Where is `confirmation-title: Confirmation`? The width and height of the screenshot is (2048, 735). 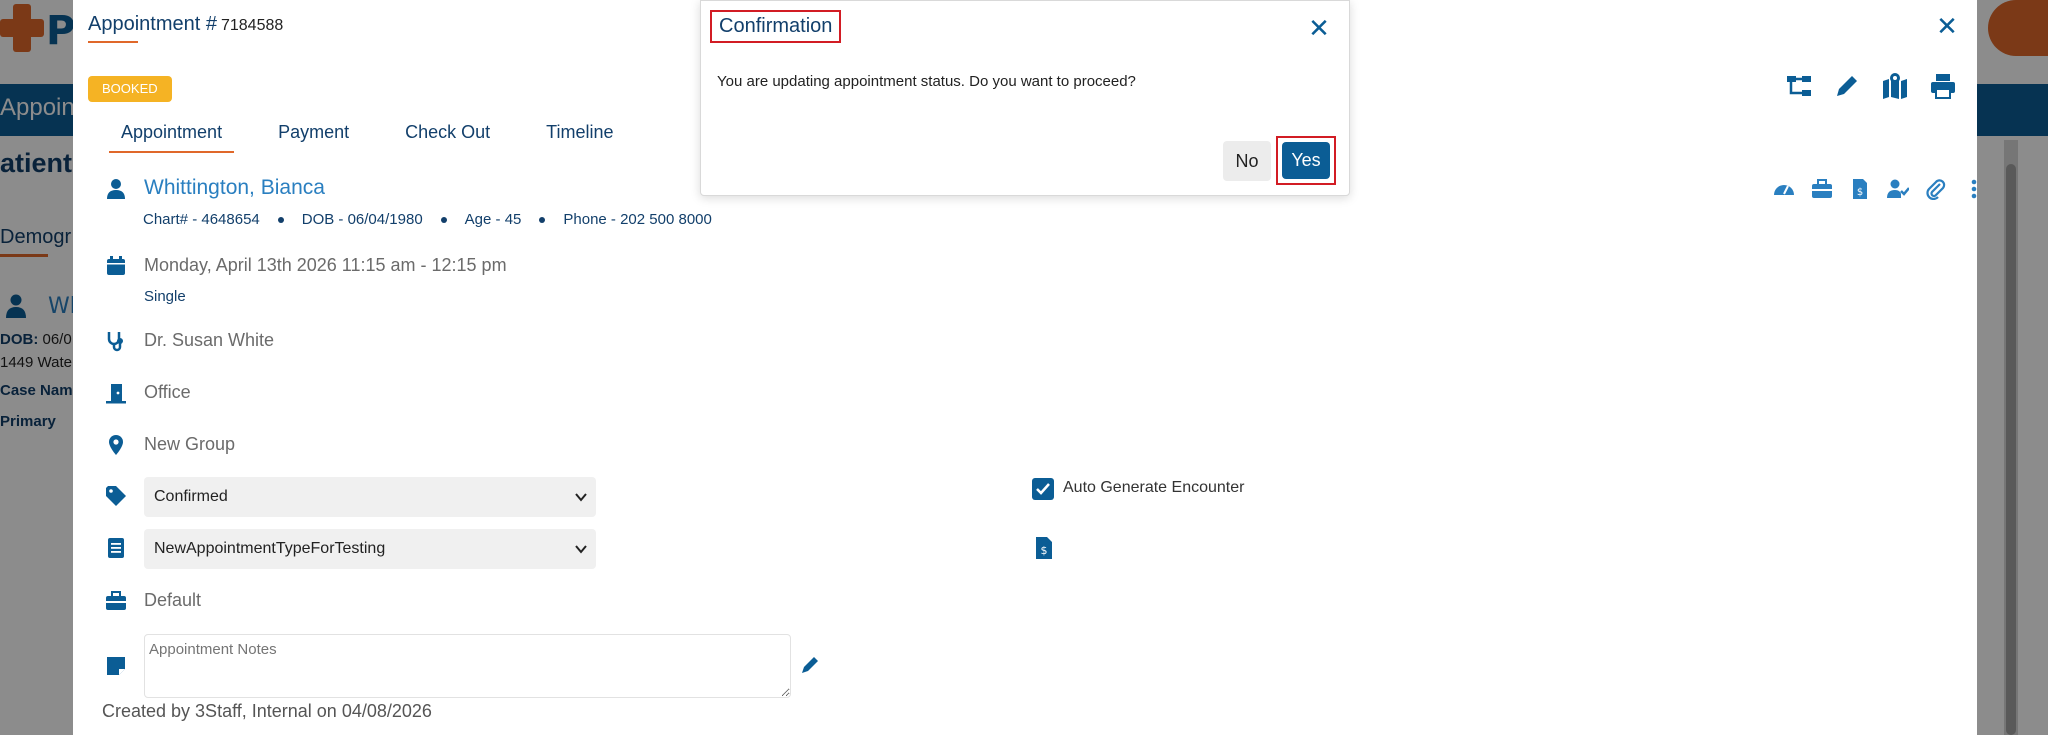
confirmation-title: Confirmation is located at coordinates (776, 26).